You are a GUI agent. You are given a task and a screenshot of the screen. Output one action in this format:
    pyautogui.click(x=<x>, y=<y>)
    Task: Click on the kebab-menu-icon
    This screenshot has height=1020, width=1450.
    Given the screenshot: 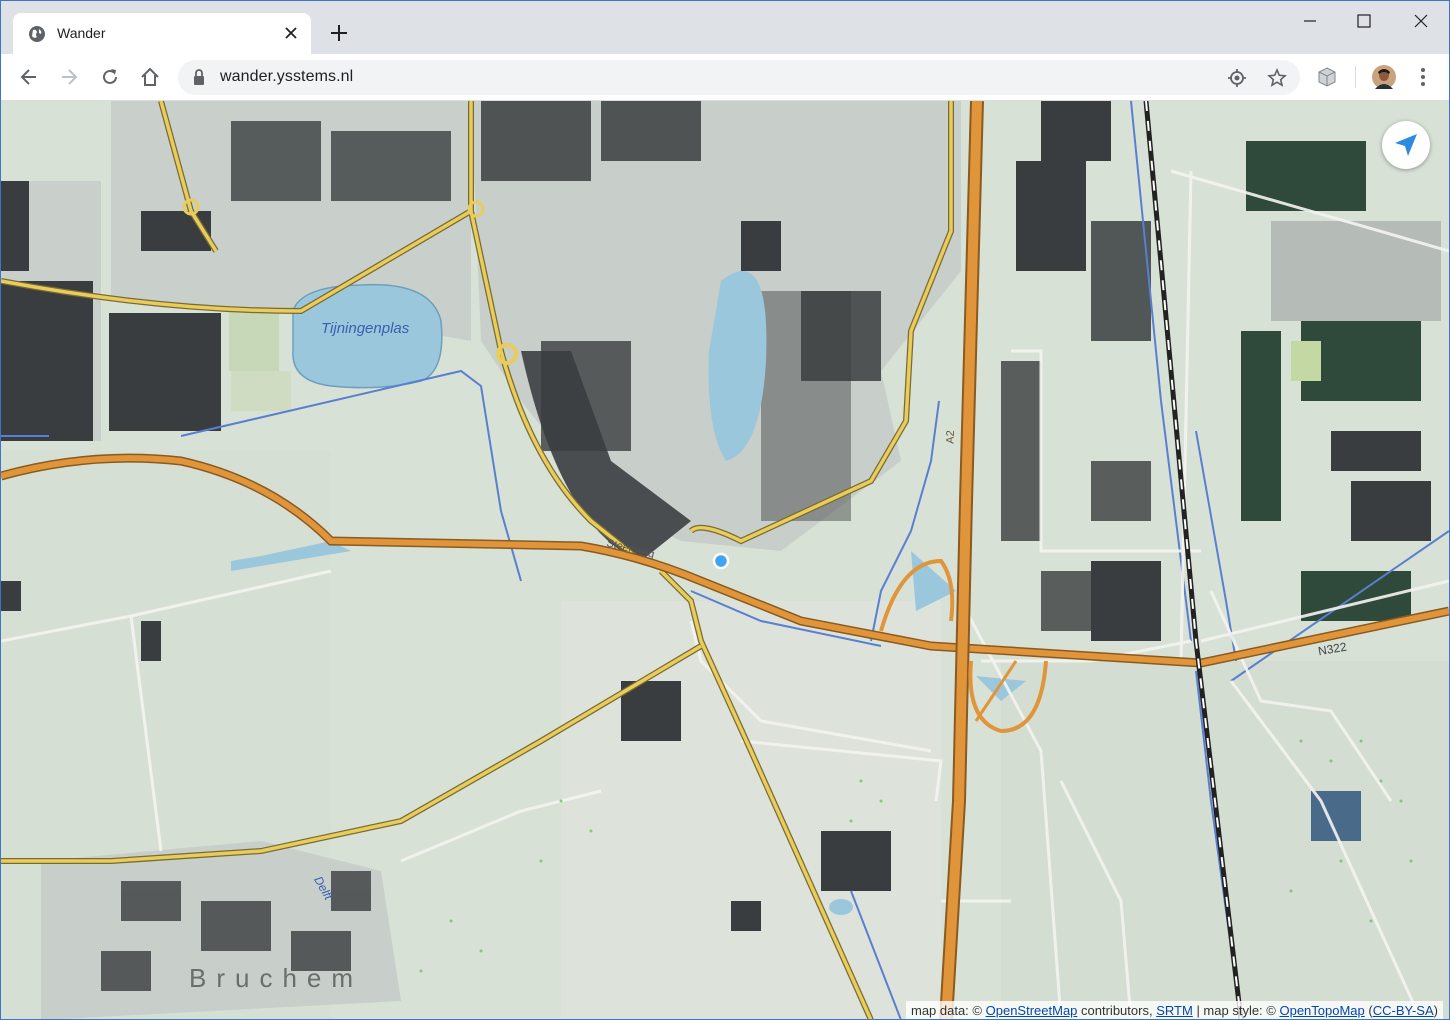 What is the action you would take?
    pyautogui.click(x=1423, y=77)
    